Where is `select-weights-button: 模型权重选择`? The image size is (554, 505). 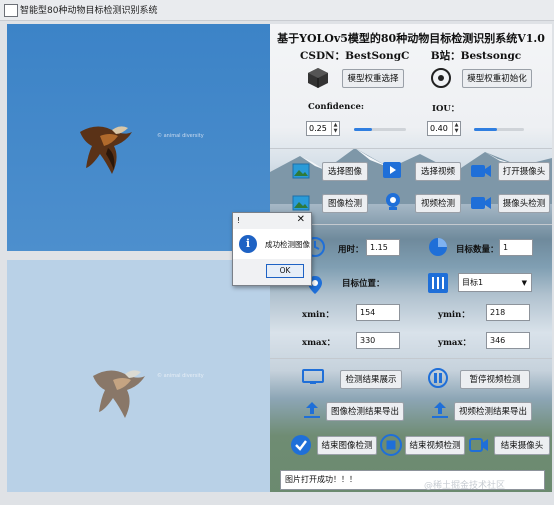 select-weights-button: 模型权重选择 is located at coordinates (373, 78).